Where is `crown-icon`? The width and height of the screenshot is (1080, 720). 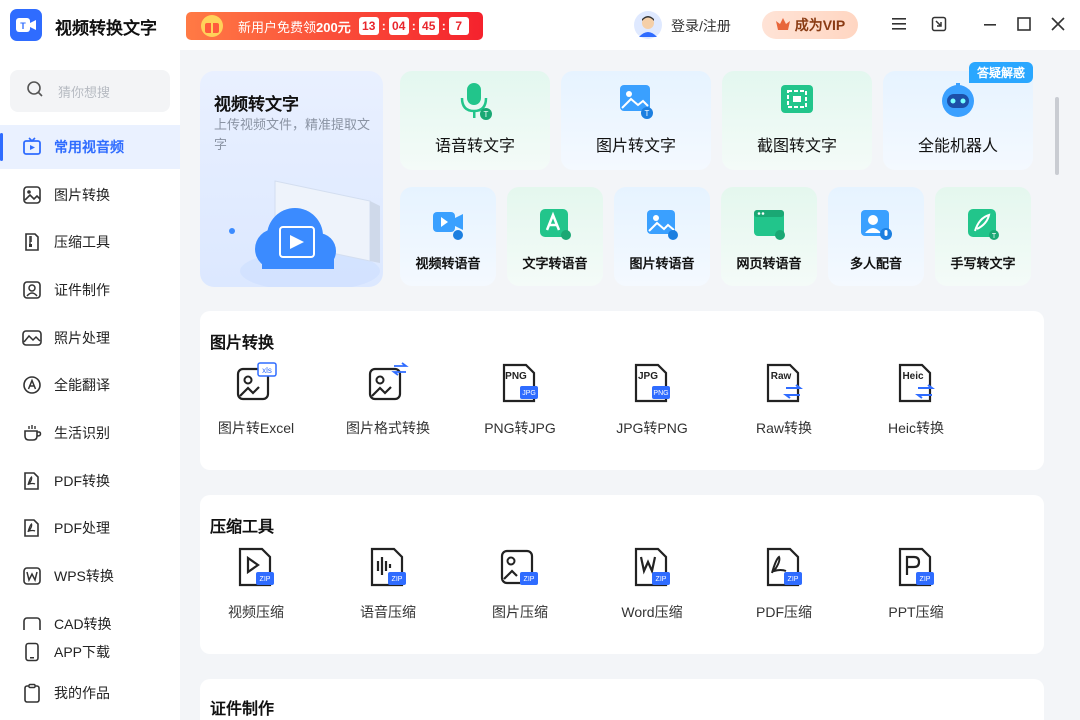
crown-icon is located at coordinates (783, 25).